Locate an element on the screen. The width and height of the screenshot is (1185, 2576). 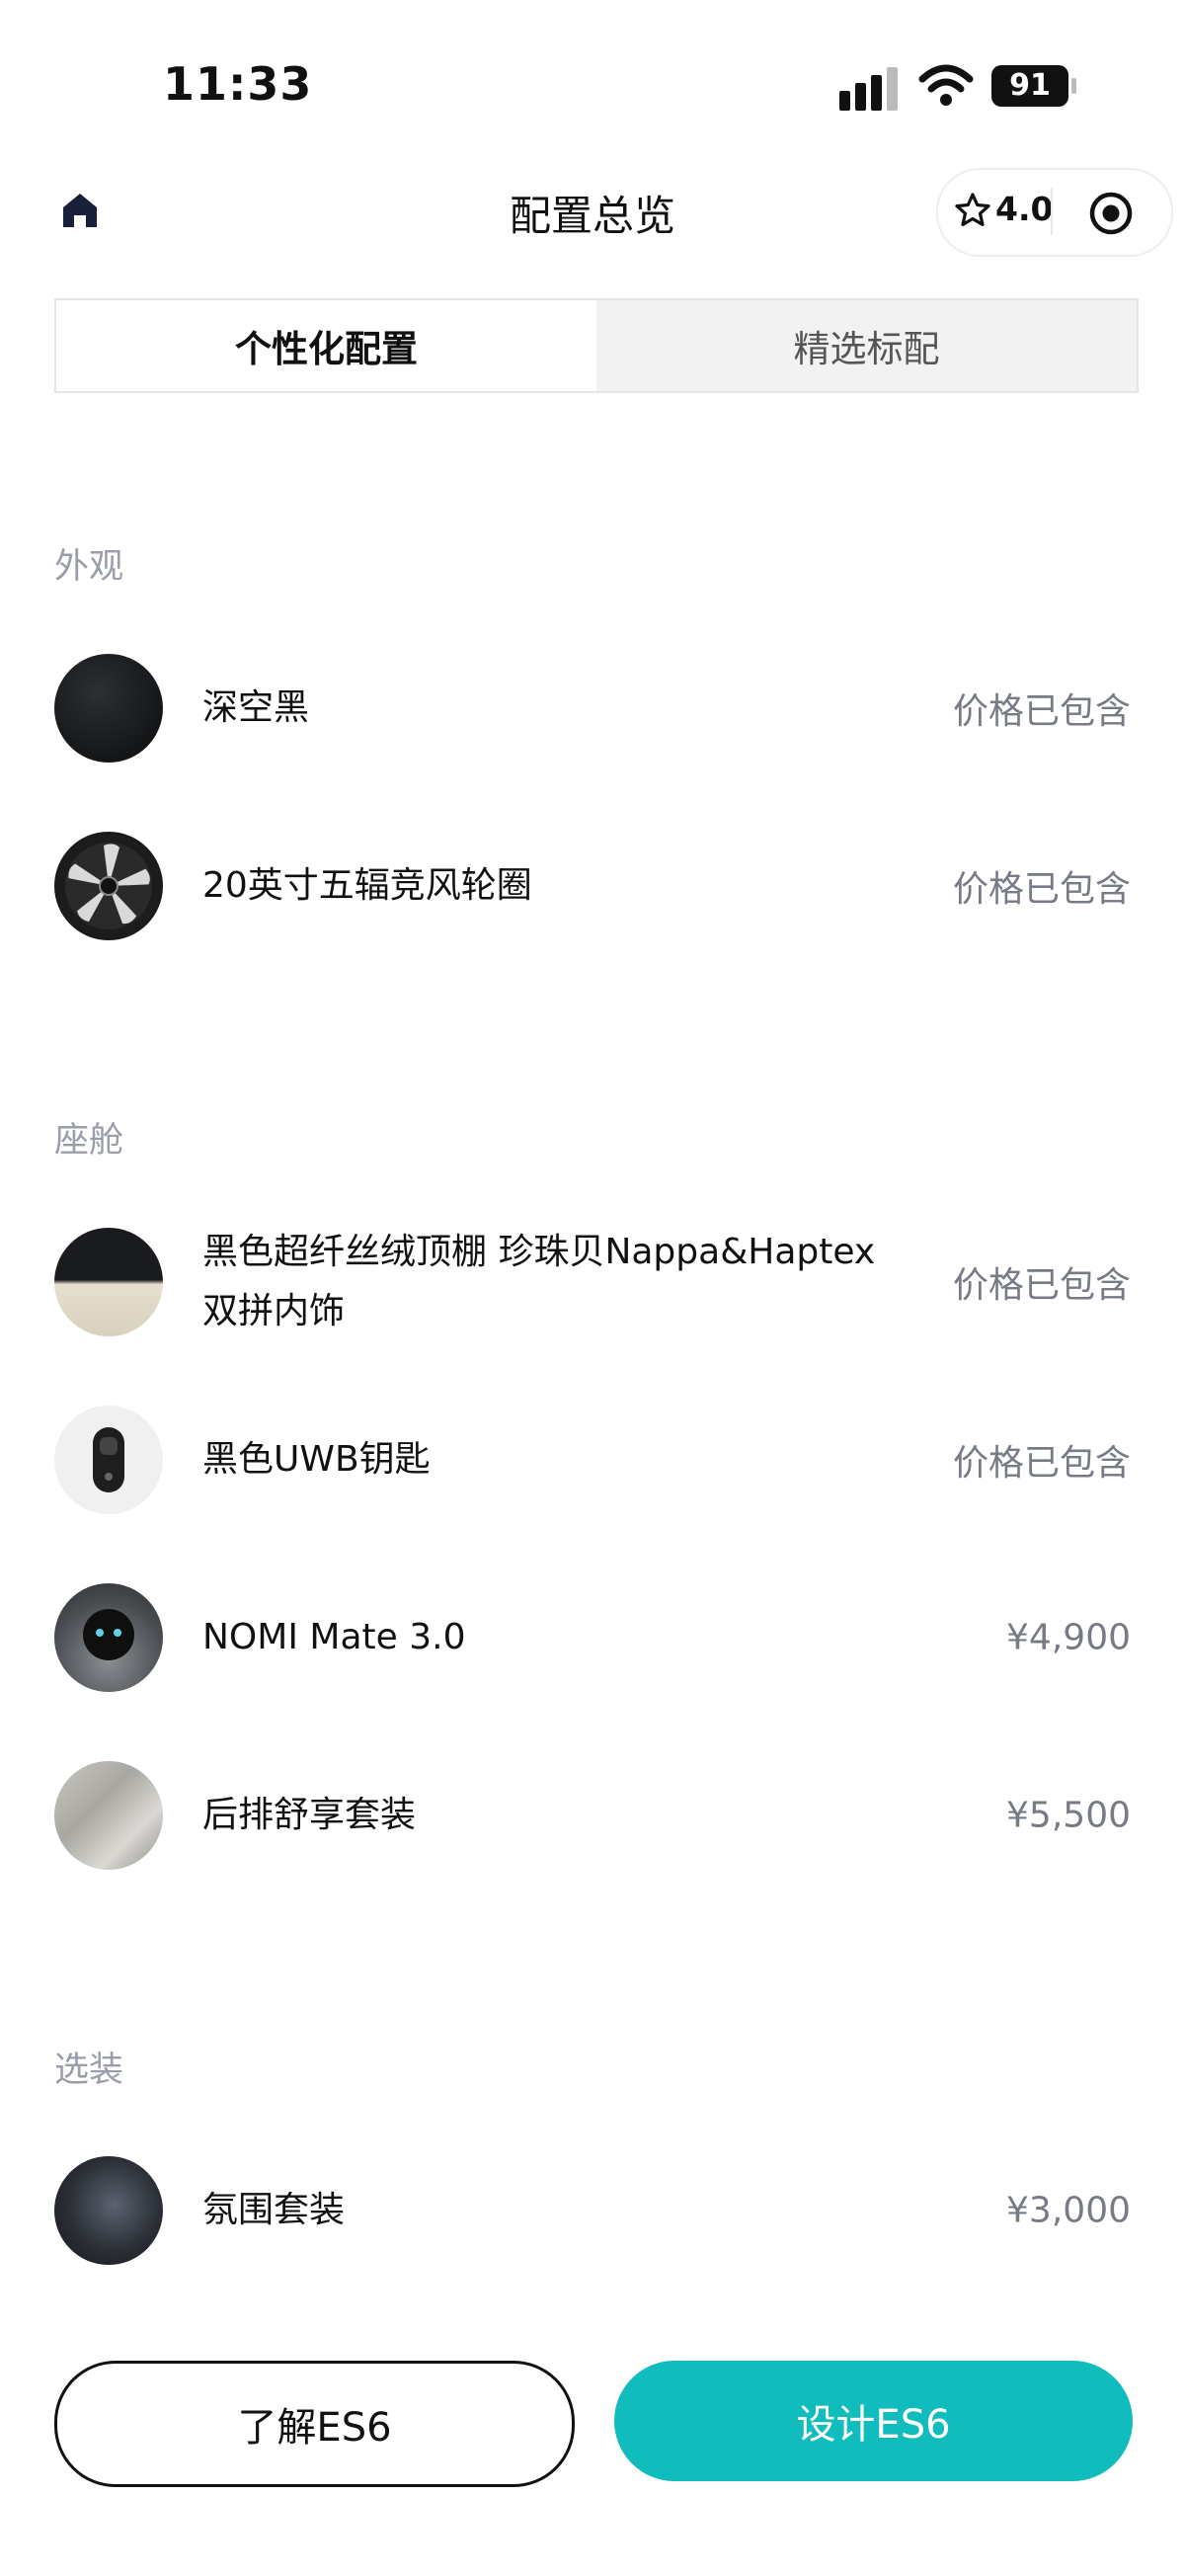
mini-program-capsule: 4.0 is located at coordinates (1054, 212).